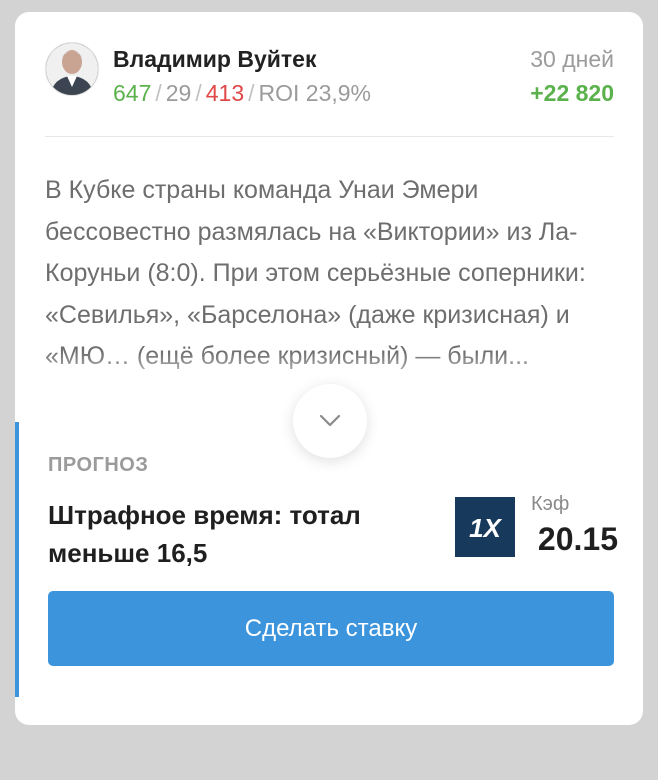  Describe the element at coordinates (204, 534) in the screenshot. I see `forecast-title: Штрафное время: тотал меньше 16,5` at that location.